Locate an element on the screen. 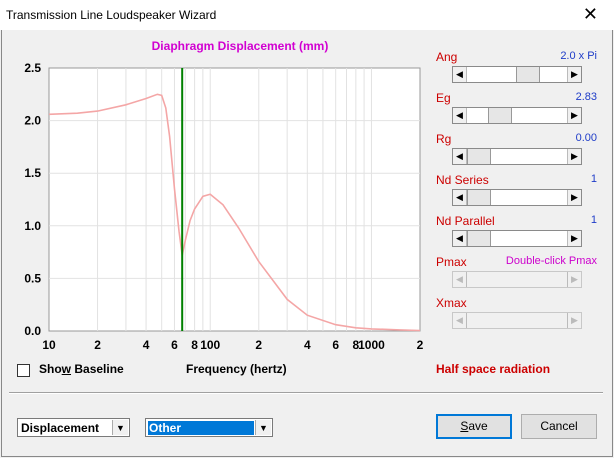 The image size is (614, 458). plot-type-value: Displacement is located at coordinates (60, 428).